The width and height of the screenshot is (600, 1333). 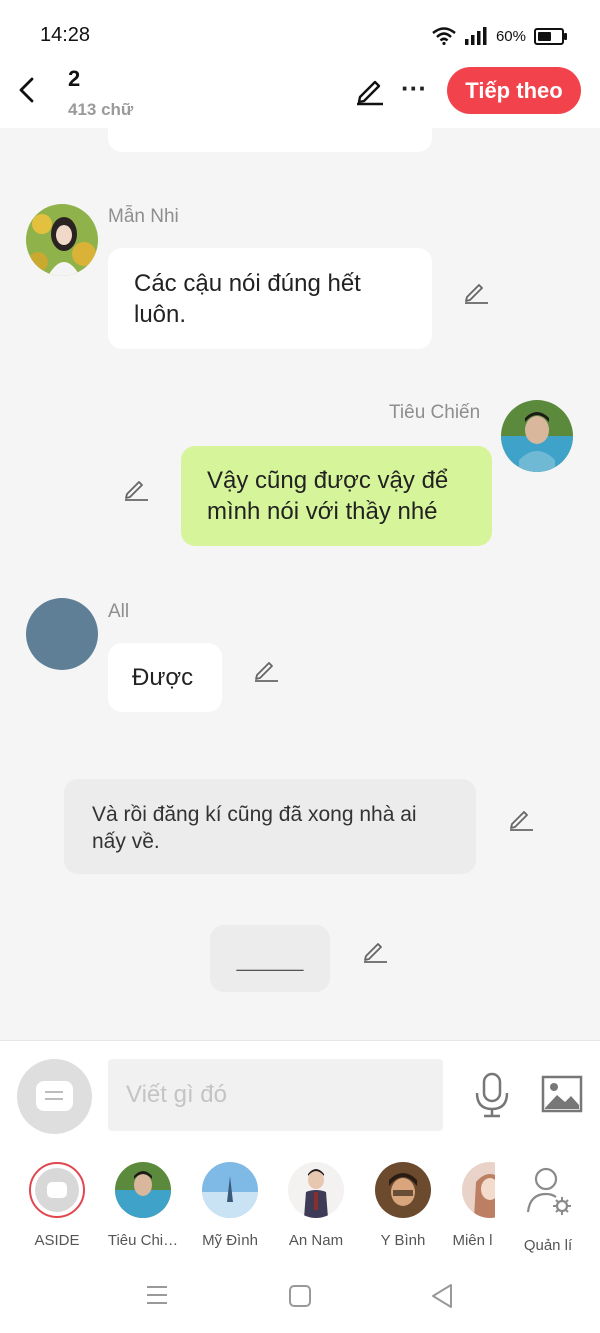 I want to click on editor-header: 2 413 chữ ··· Tiếp theo, so click(x=300, y=94).